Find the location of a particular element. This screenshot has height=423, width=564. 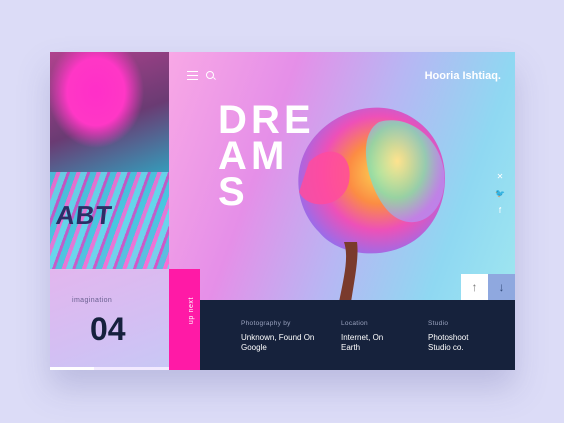

title-letter: E is located at coordinates (297, 120).